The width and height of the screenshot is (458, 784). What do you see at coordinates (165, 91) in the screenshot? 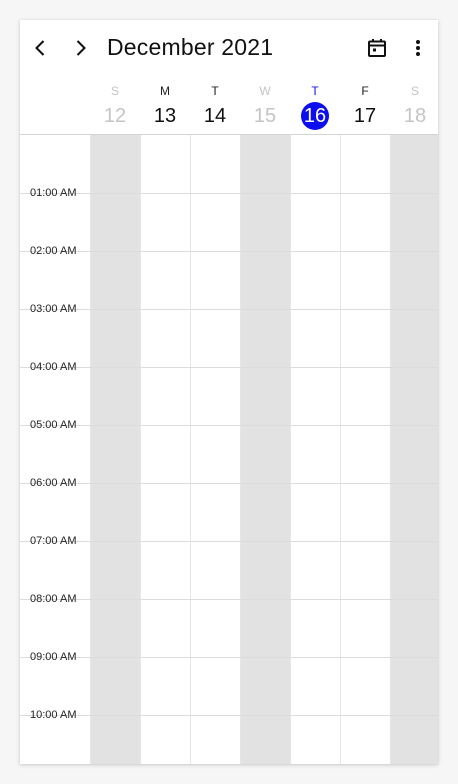
I see `day-letter: M` at bounding box center [165, 91].